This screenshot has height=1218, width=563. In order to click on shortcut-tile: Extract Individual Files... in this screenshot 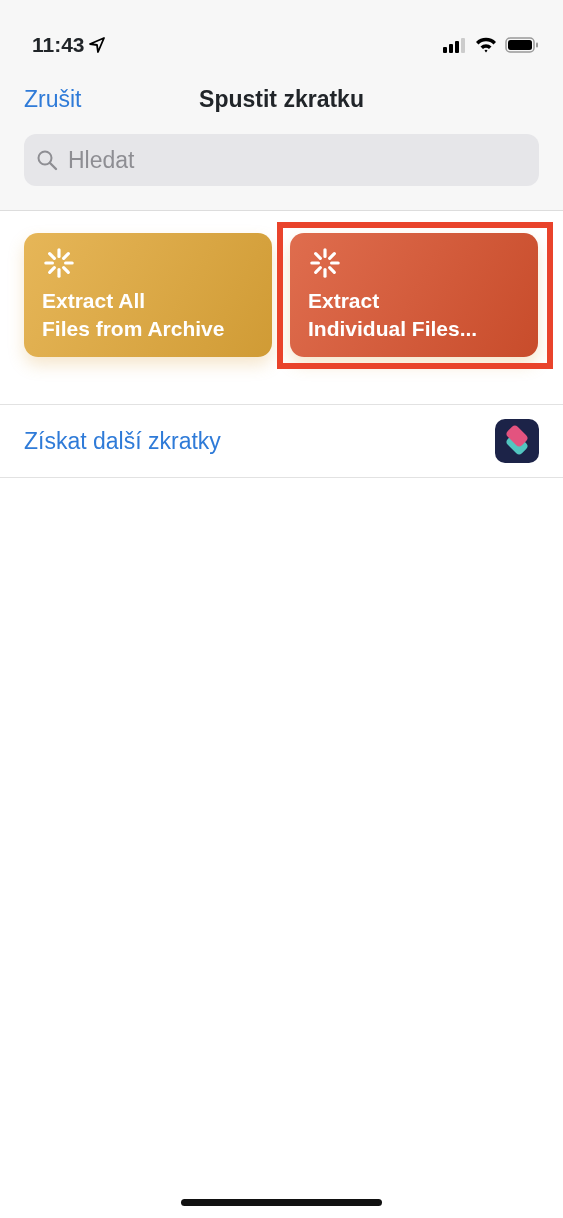, I will do `click(414, 295)`.